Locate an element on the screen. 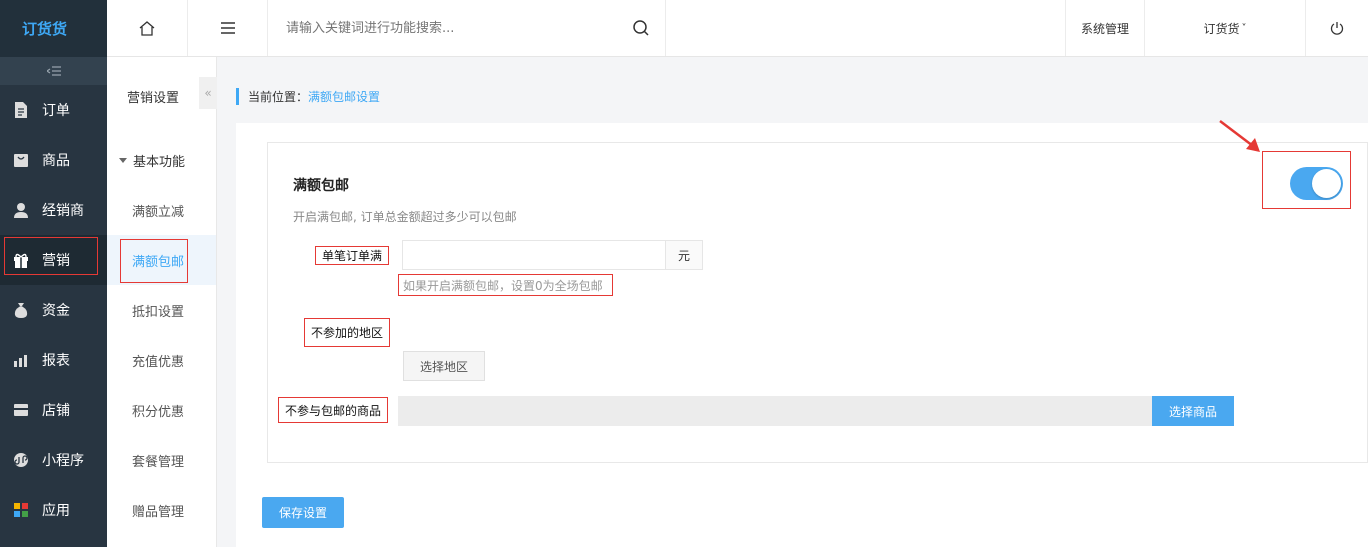 The width and height of the screenshot is (1368, 547). annotation-box is located at coordinates (1306, 180).